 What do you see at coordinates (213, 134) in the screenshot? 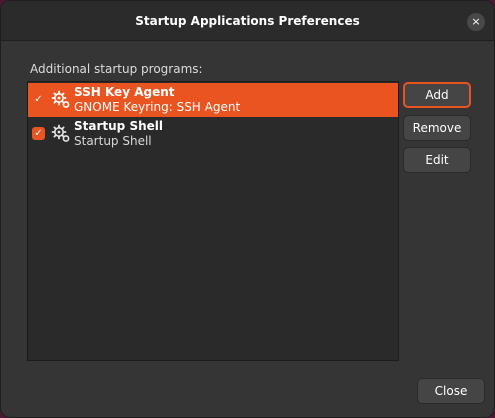
I see `list-item-startup-shell: ✓ Startup Shell Startup Shell` at bounding box center [213, 134].